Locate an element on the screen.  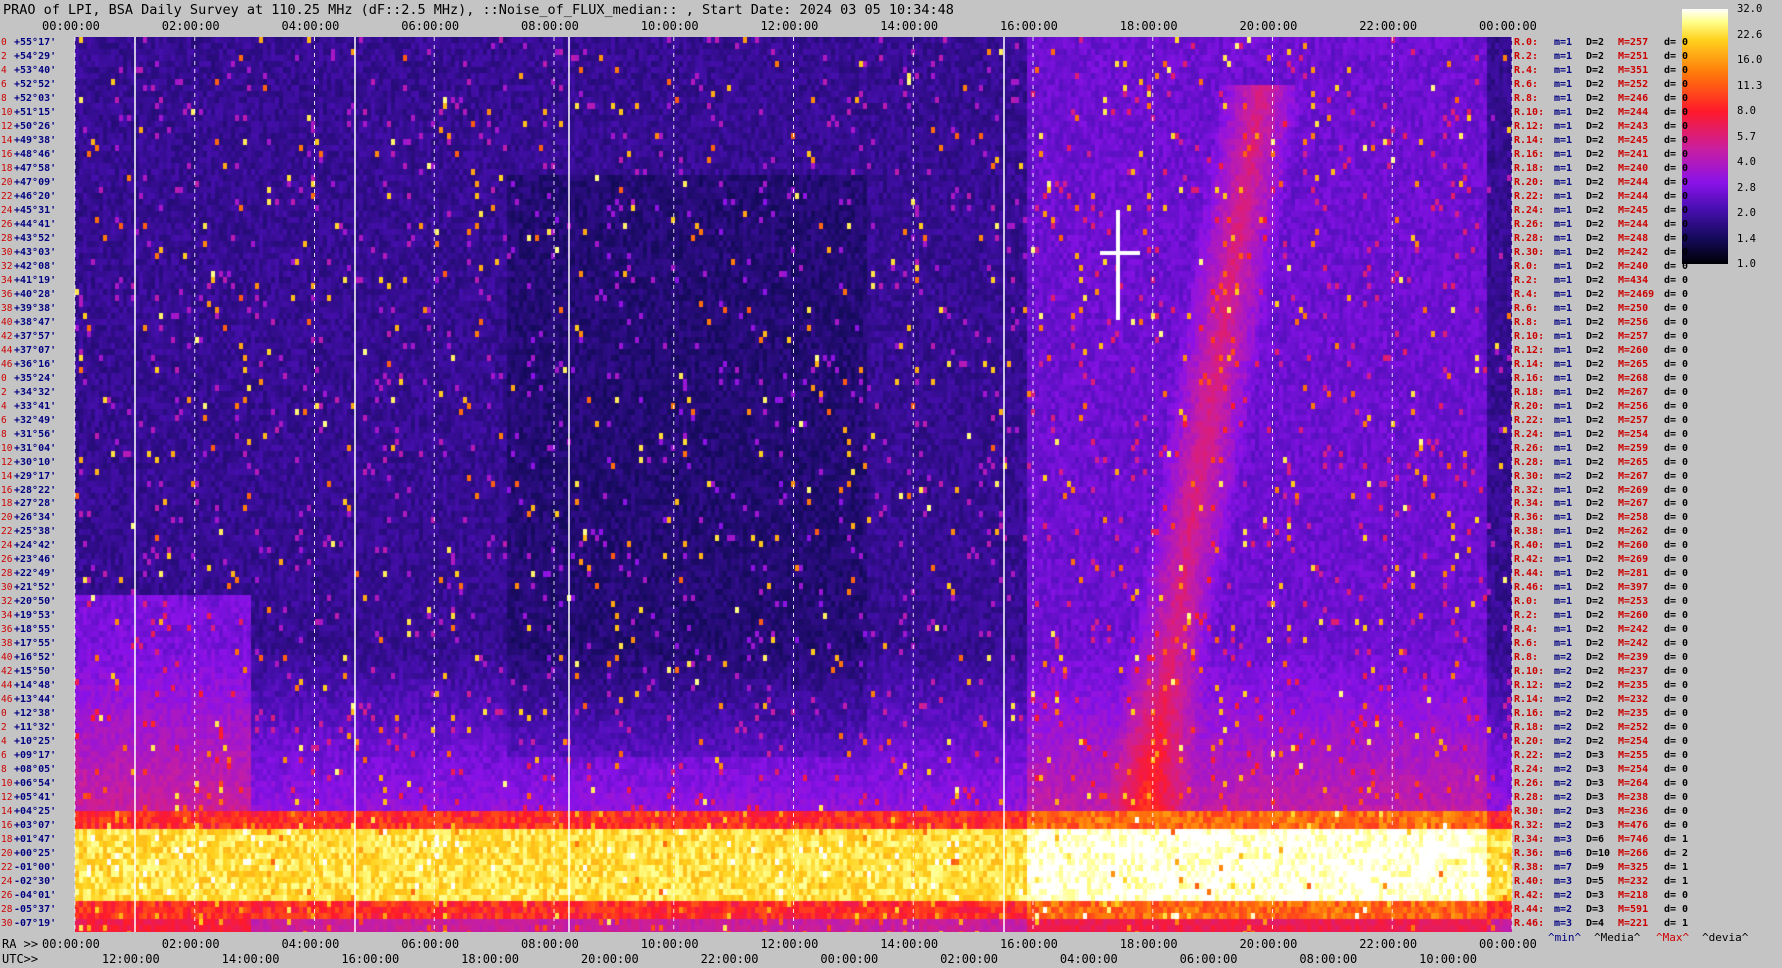
row-stat-range: R.34: is located at coordinates (1529, 840).